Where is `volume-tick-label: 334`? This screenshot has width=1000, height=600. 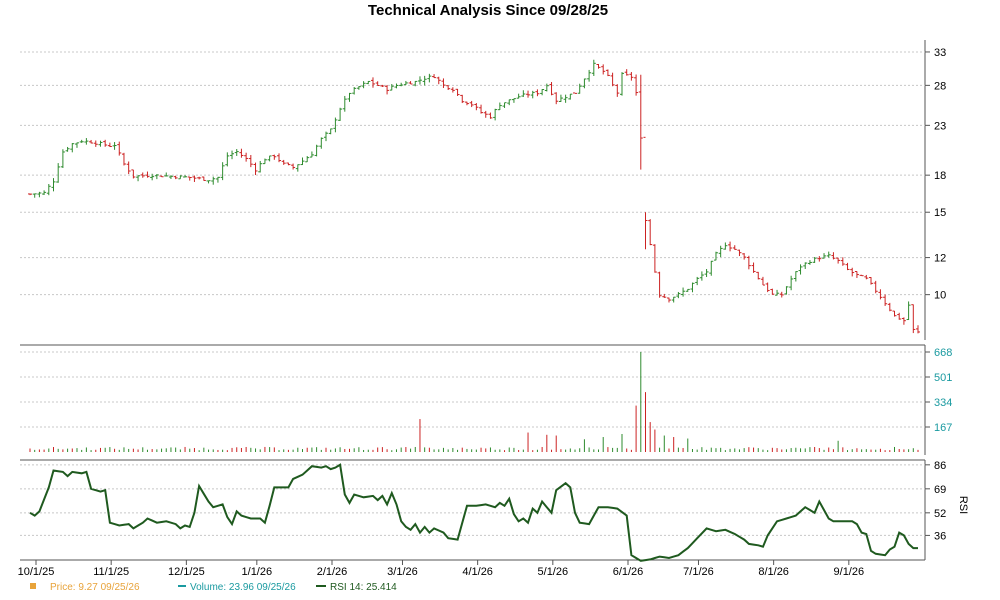 volume-tick-label: 334 is located at coordinates (943, 403).